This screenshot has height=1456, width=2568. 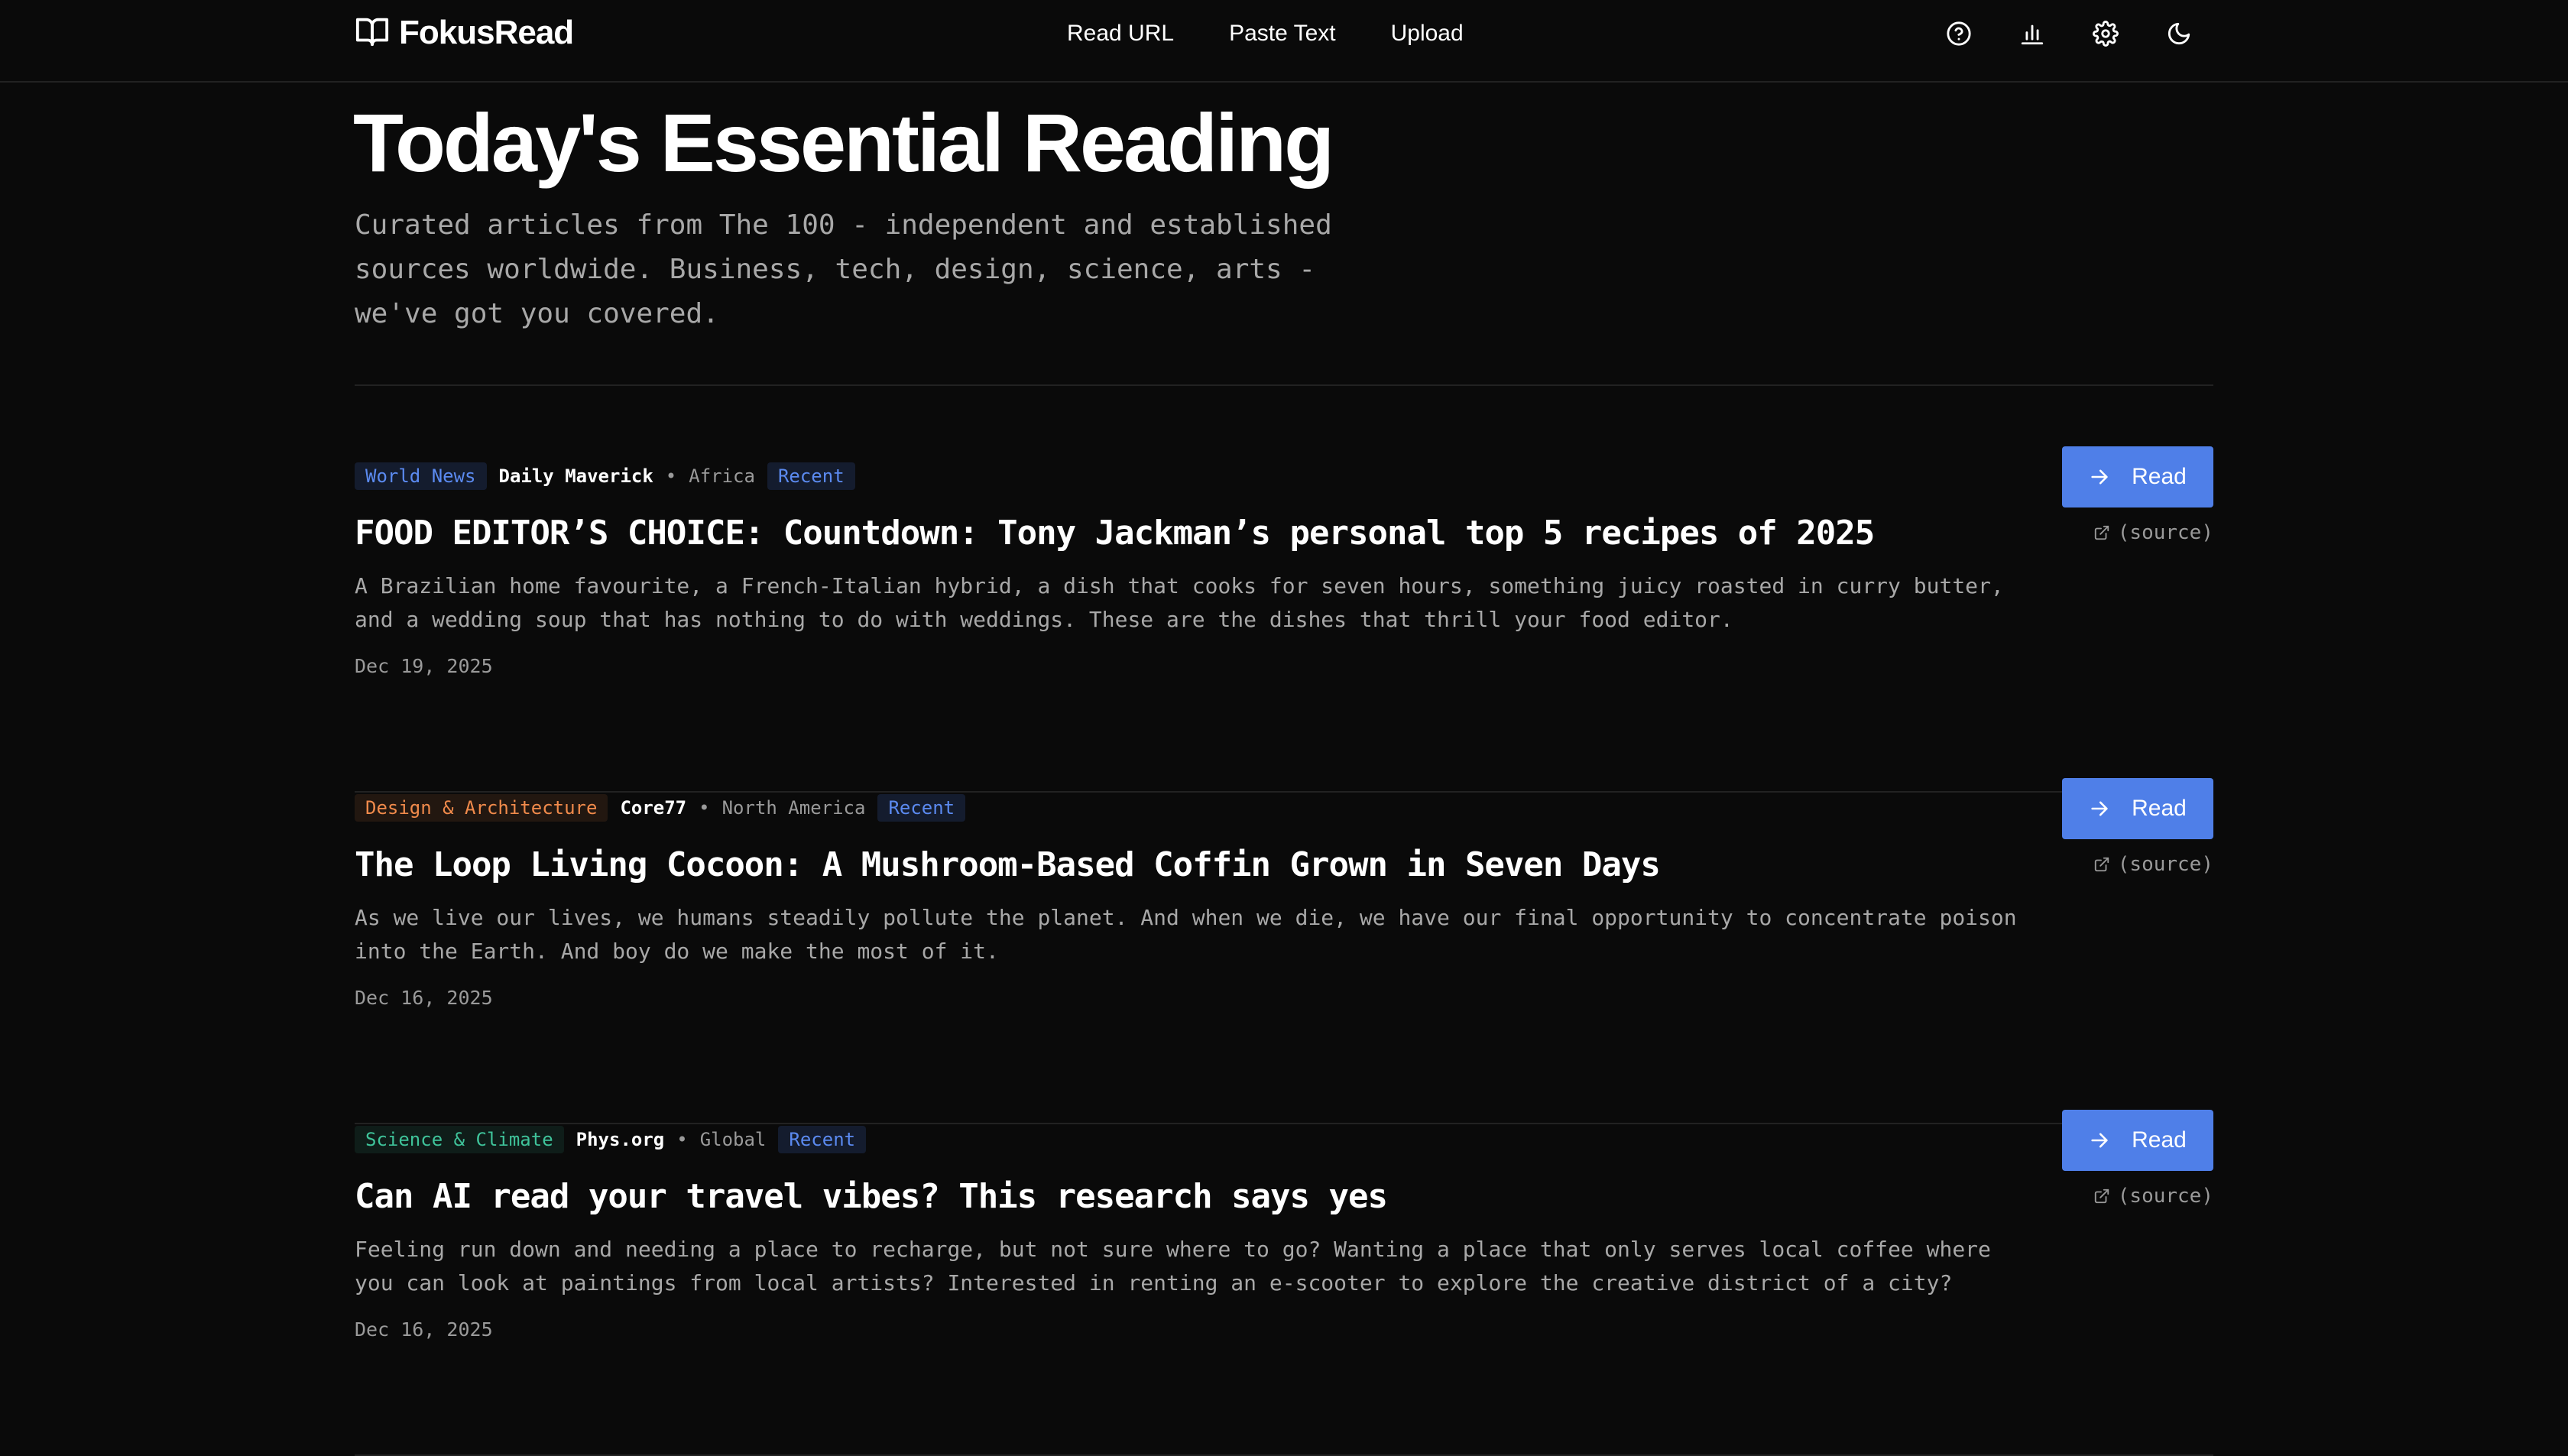 What do you see at coordinates (481, 808) in the screenshot?
I see `category-tag: Design & Architecture` at bounding box center [481, 808].